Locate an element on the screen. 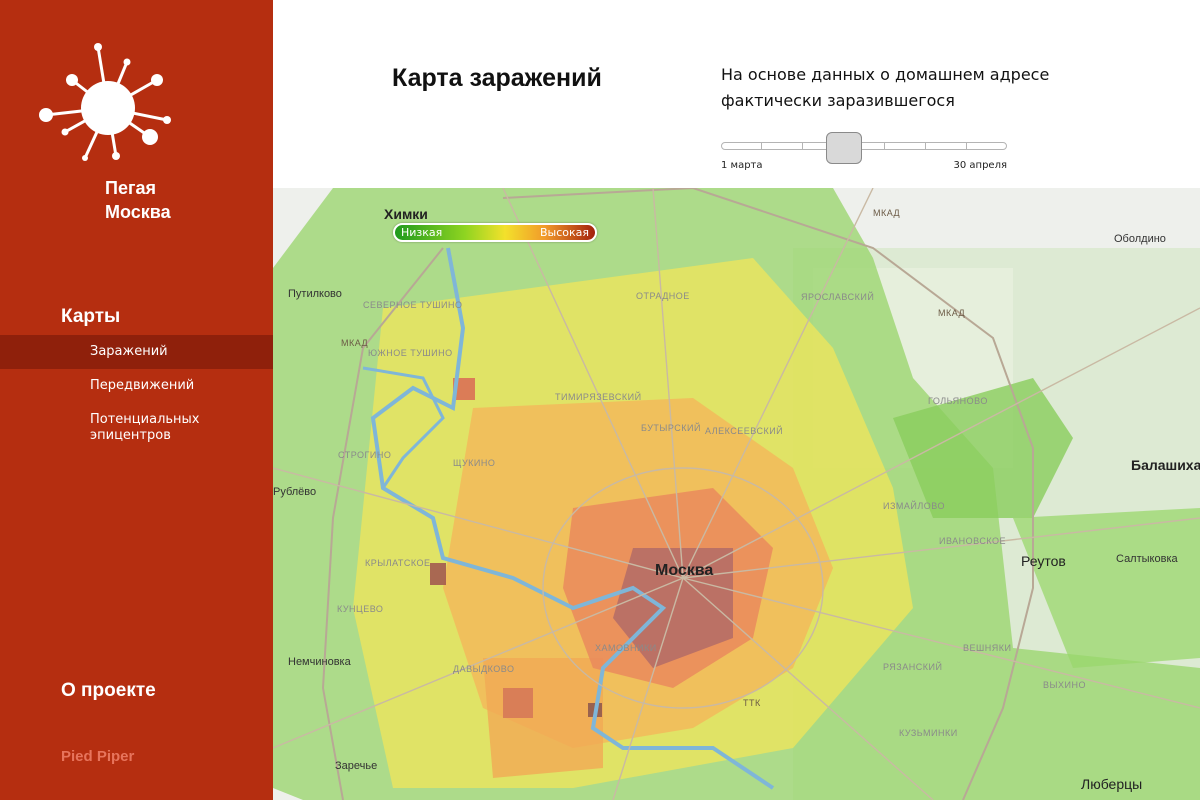 This screenshot has height=800, width=1200. nav-item-infections: Заражений is located at coordinates (136, 352).